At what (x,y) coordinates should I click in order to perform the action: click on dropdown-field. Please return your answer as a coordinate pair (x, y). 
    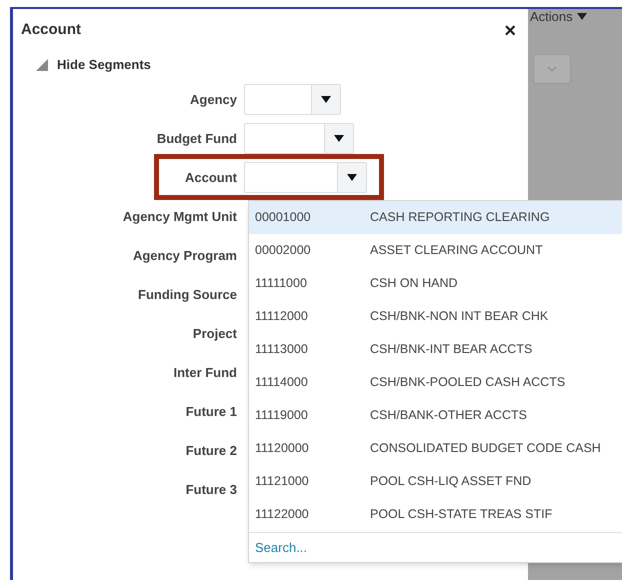
    Looking at the image, I should click on (552, 69).